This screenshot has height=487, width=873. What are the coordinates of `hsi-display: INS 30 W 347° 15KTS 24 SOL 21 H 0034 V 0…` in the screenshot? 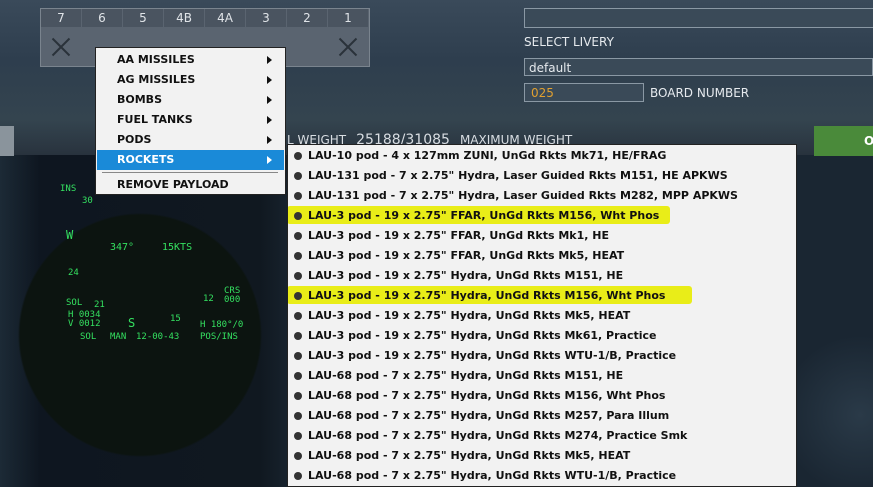 It's located at (145, 261).